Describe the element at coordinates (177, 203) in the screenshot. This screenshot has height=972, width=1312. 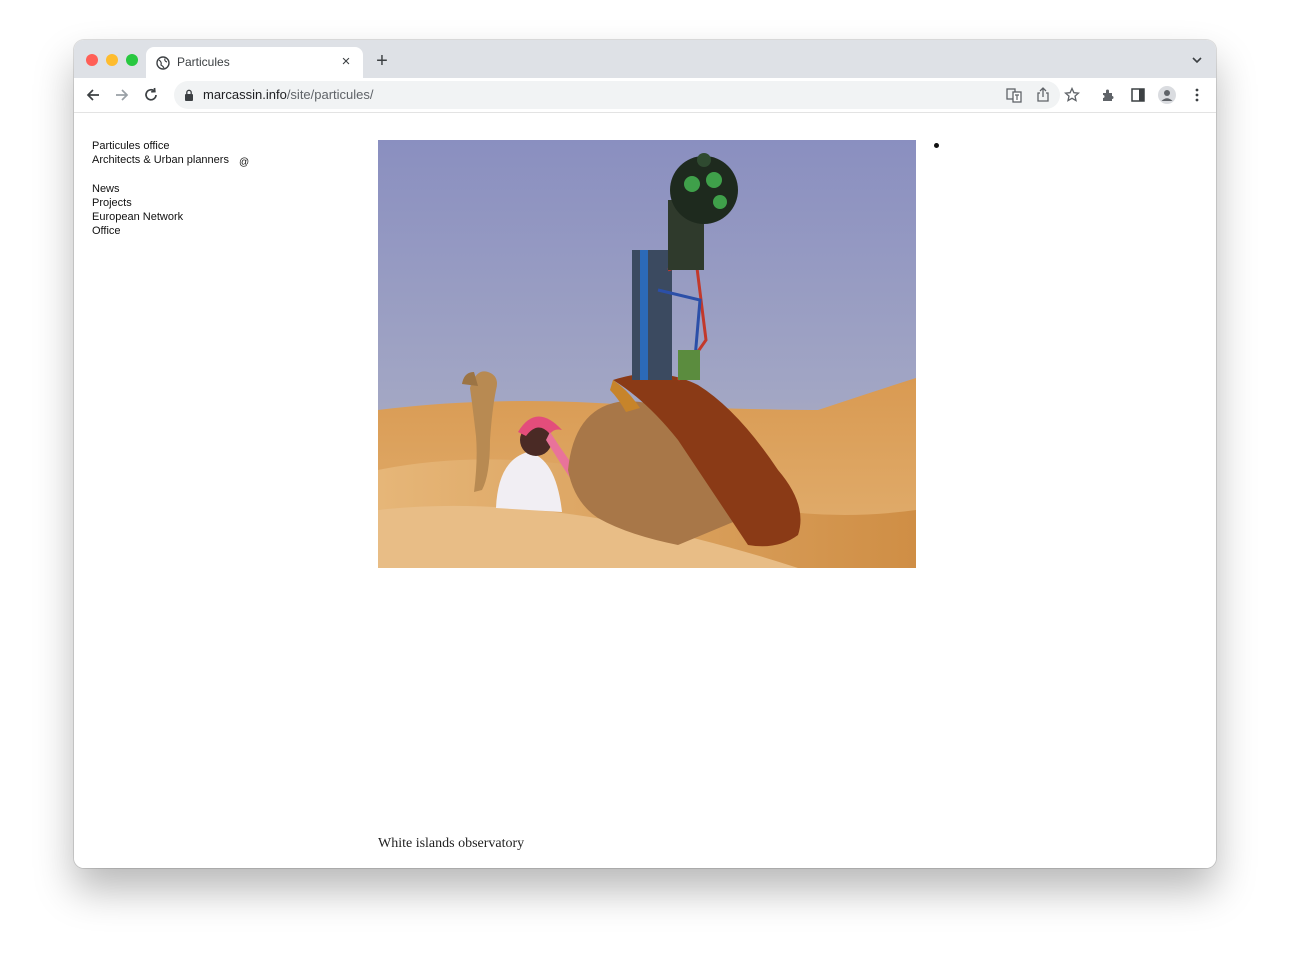
I see `nav-item-projects: Projects` at that location.